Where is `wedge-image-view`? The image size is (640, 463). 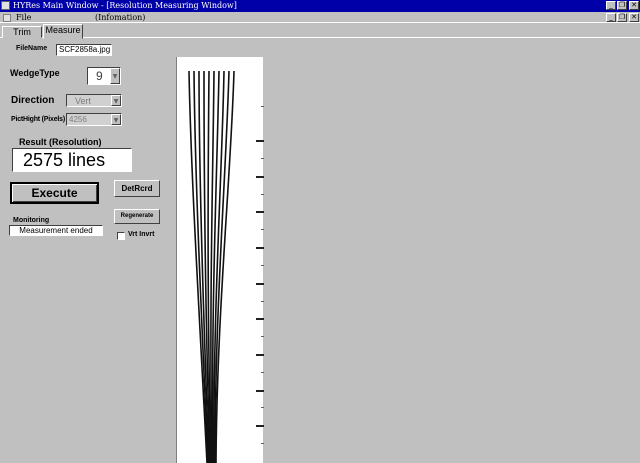
wedge-image-view is located at coordinates (220, 260).